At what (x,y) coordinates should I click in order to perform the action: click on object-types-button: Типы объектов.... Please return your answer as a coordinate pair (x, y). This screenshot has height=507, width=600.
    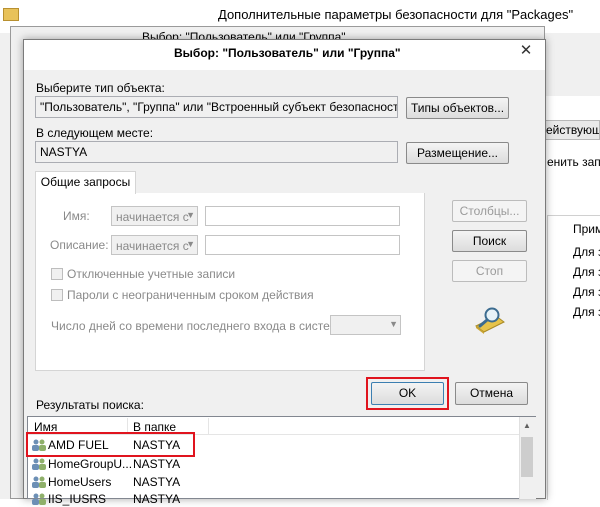
    Looking at the image, I should click on (457, 108).